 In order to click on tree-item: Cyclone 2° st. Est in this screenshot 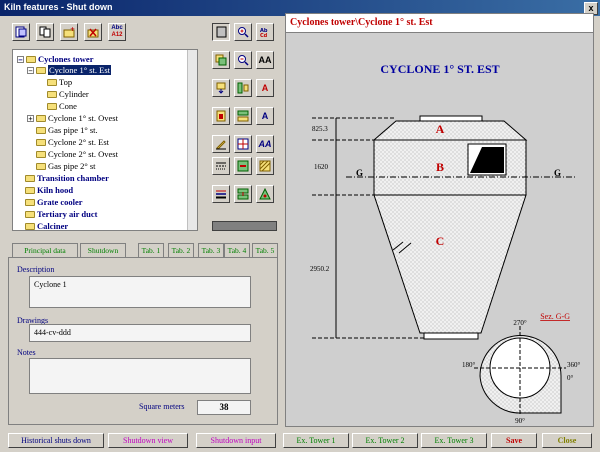, I will do `click(72, 142)`.